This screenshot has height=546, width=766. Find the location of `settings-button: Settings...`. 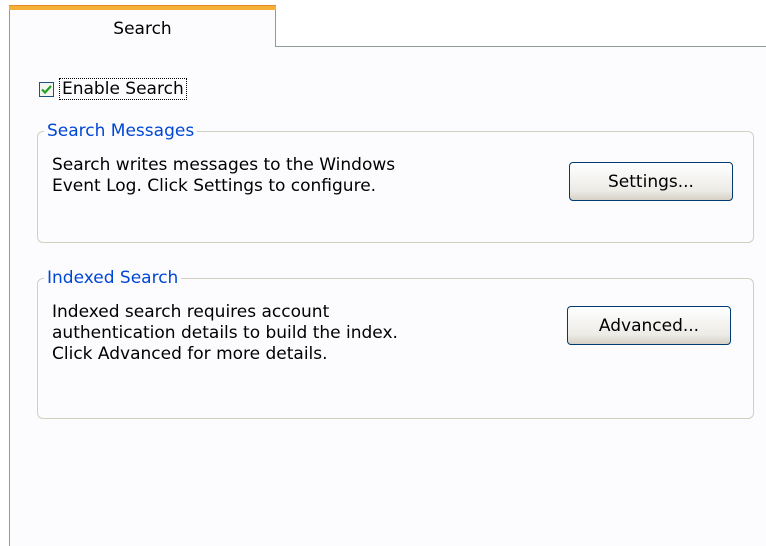

settings-button: Settings... is located at coordinates (651, 181).